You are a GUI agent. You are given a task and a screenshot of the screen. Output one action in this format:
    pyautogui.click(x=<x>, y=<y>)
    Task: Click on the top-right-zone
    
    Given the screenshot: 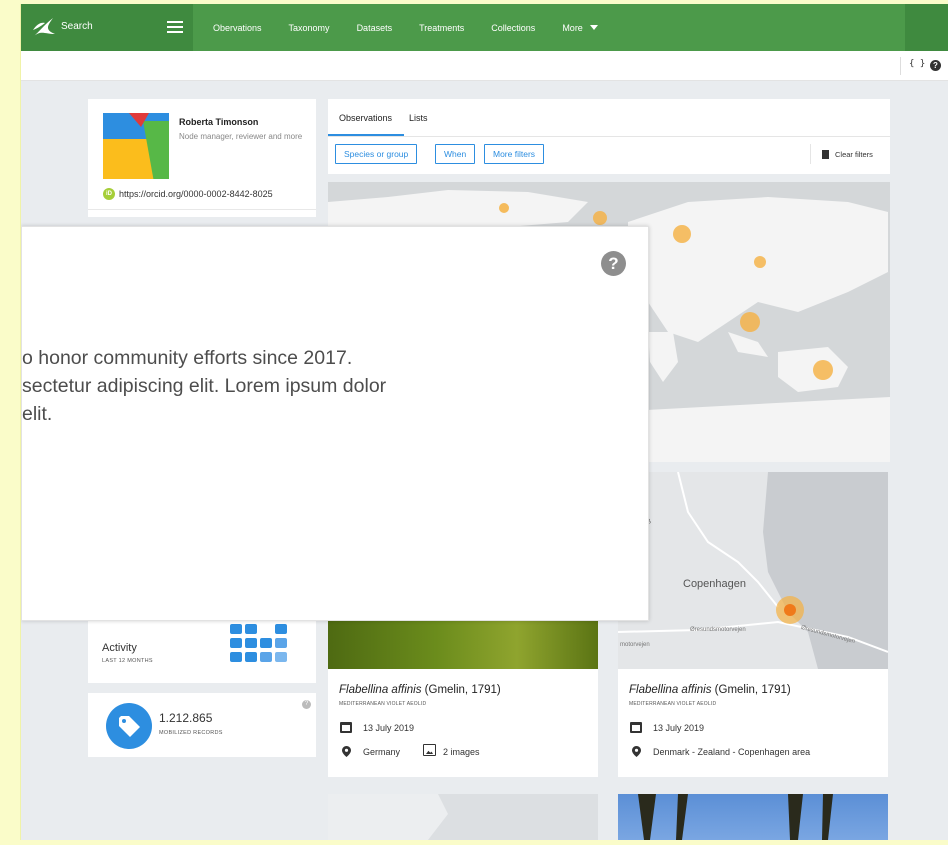 What is the action you would take?
    pyautogui.click(x=926, y=27)
    